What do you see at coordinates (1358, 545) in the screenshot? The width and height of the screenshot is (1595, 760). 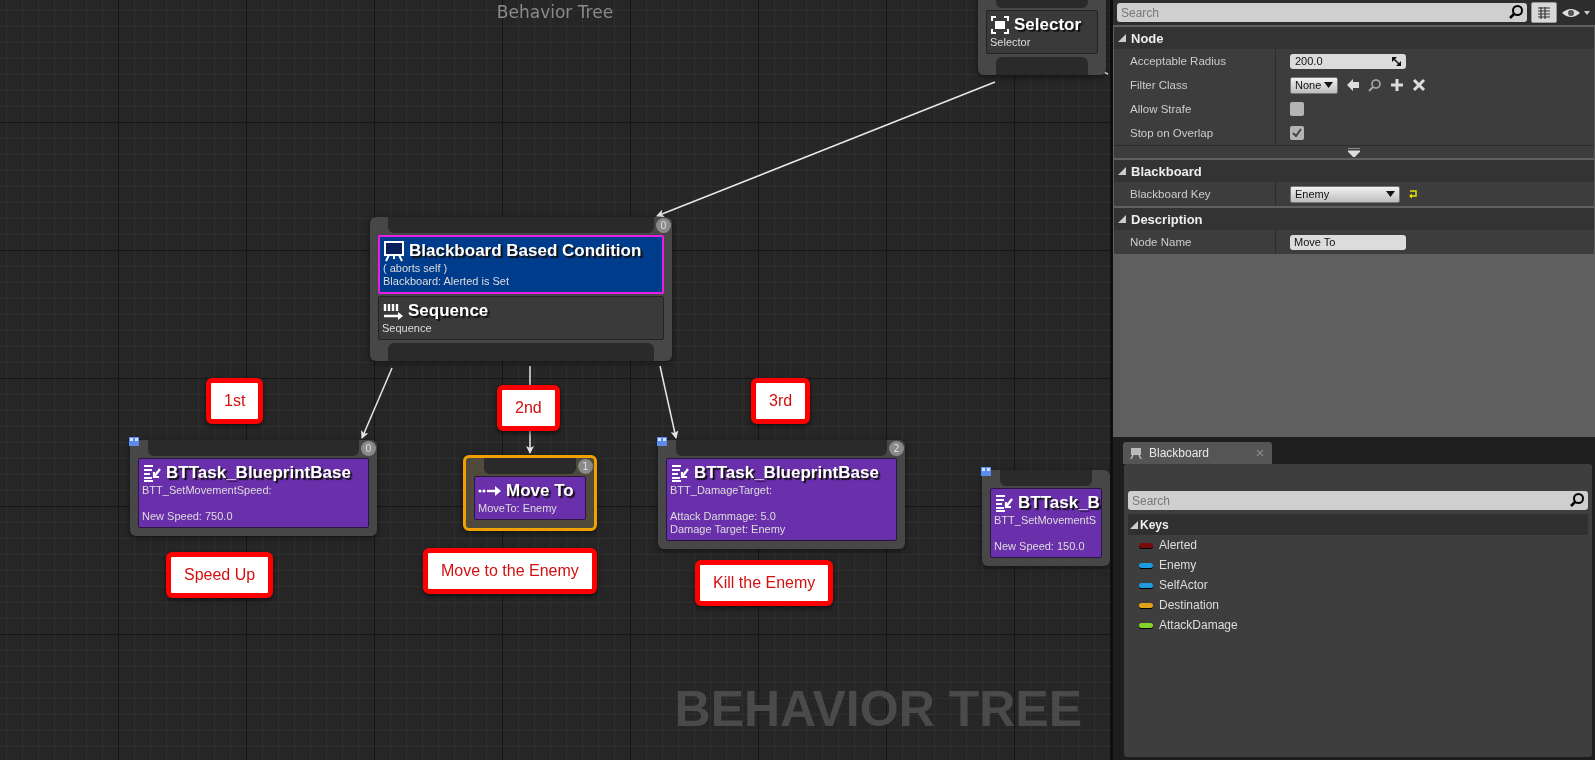 I see `blackboard-key: Alerted` at bounding box center [1358, 545].